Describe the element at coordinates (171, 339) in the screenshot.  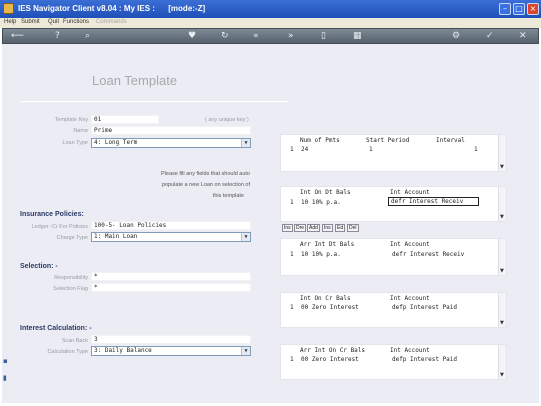
I see `scan-back-field: 3` at that location.